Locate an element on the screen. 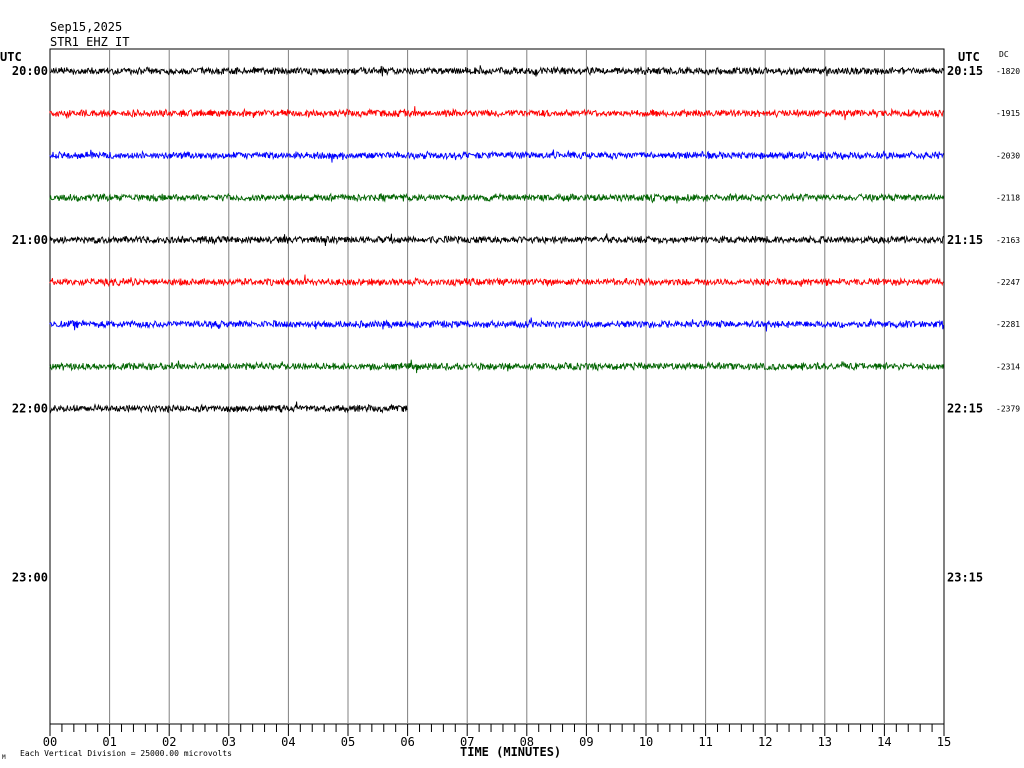 Image resolution: width=1024 pixels, height=768 pixels. dc-value: -2247 is located at coordinates (1008, 282).